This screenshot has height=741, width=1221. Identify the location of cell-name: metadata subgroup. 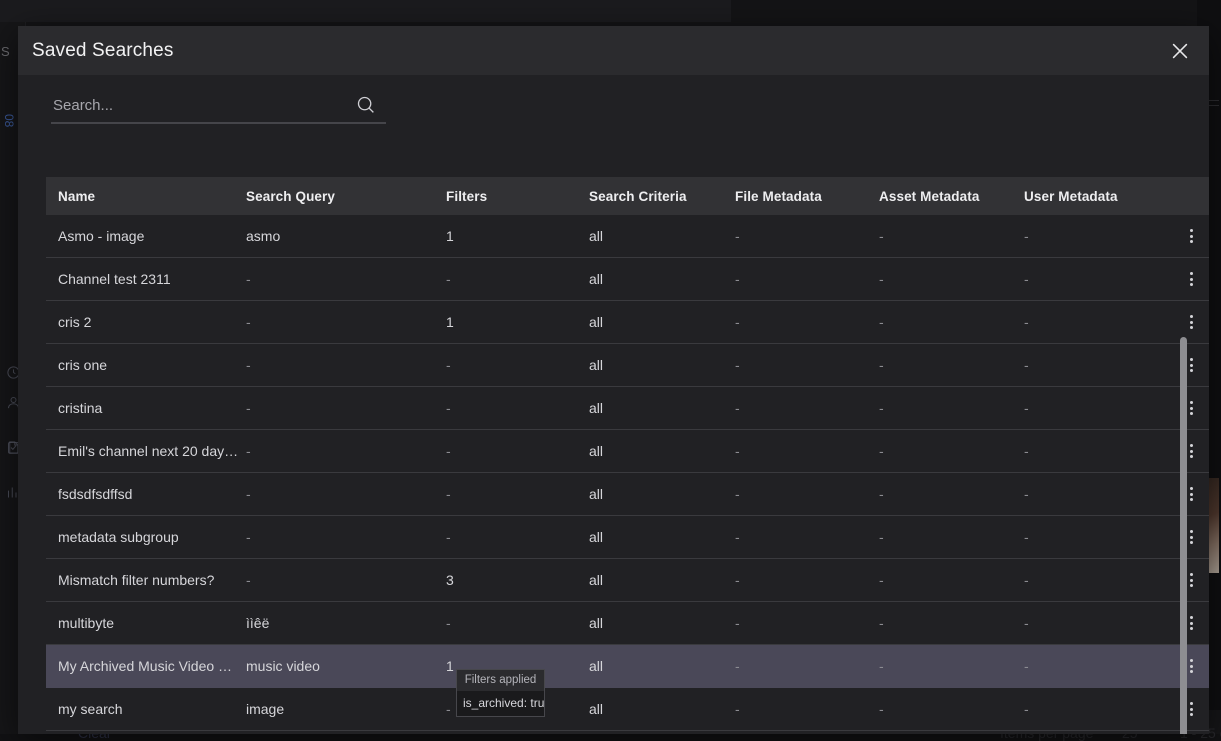
(146, 537).